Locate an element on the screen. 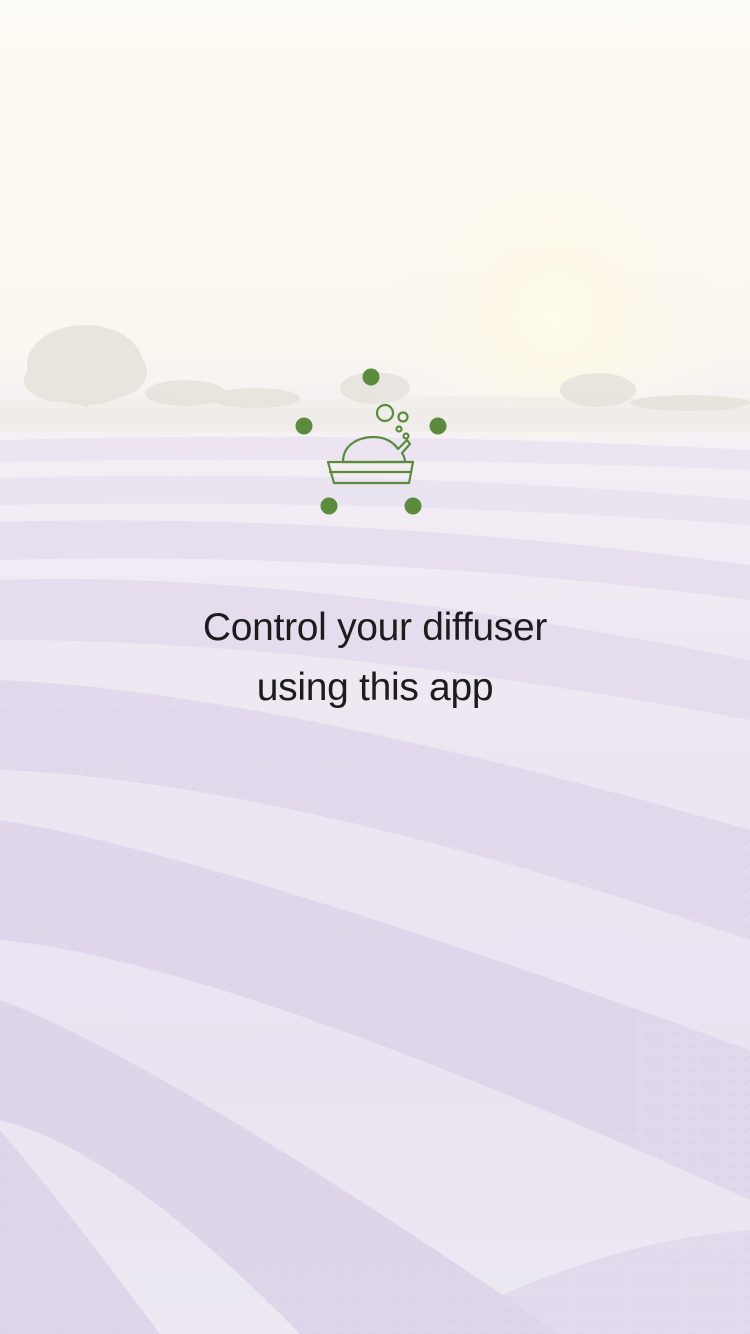  logo-dots is located at coordinates (371, 441).